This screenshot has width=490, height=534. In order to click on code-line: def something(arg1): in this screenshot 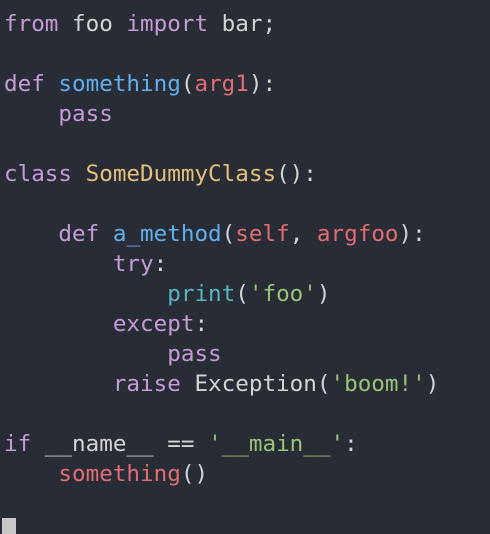, I will do `click(221, 84)`.